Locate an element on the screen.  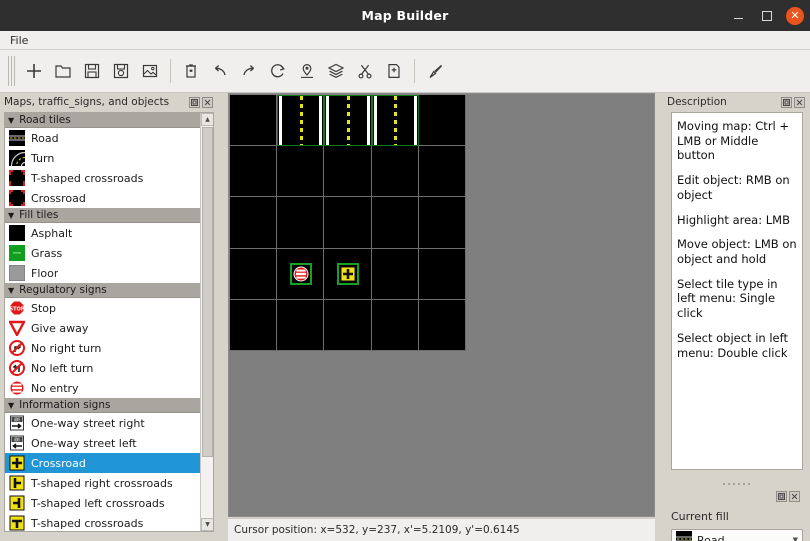
list-item: ONE WAY One-way street left is located at coordinates (102, 443).